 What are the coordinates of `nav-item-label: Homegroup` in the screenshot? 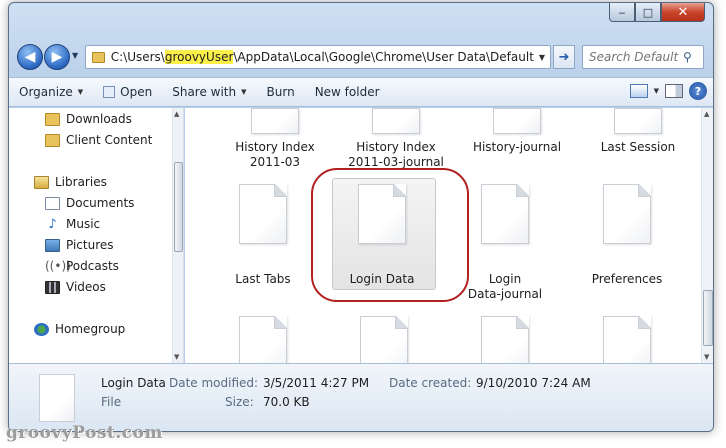 It's located at (90, 329).